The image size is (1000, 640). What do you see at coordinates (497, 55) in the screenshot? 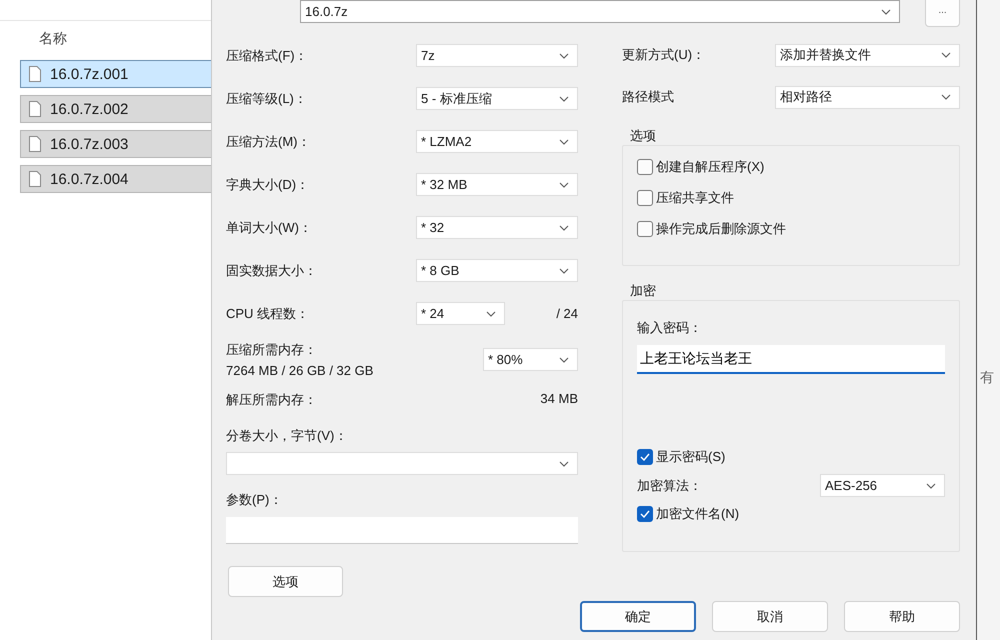
I see `dropdown: 7z` at bounding box center [497, 55].